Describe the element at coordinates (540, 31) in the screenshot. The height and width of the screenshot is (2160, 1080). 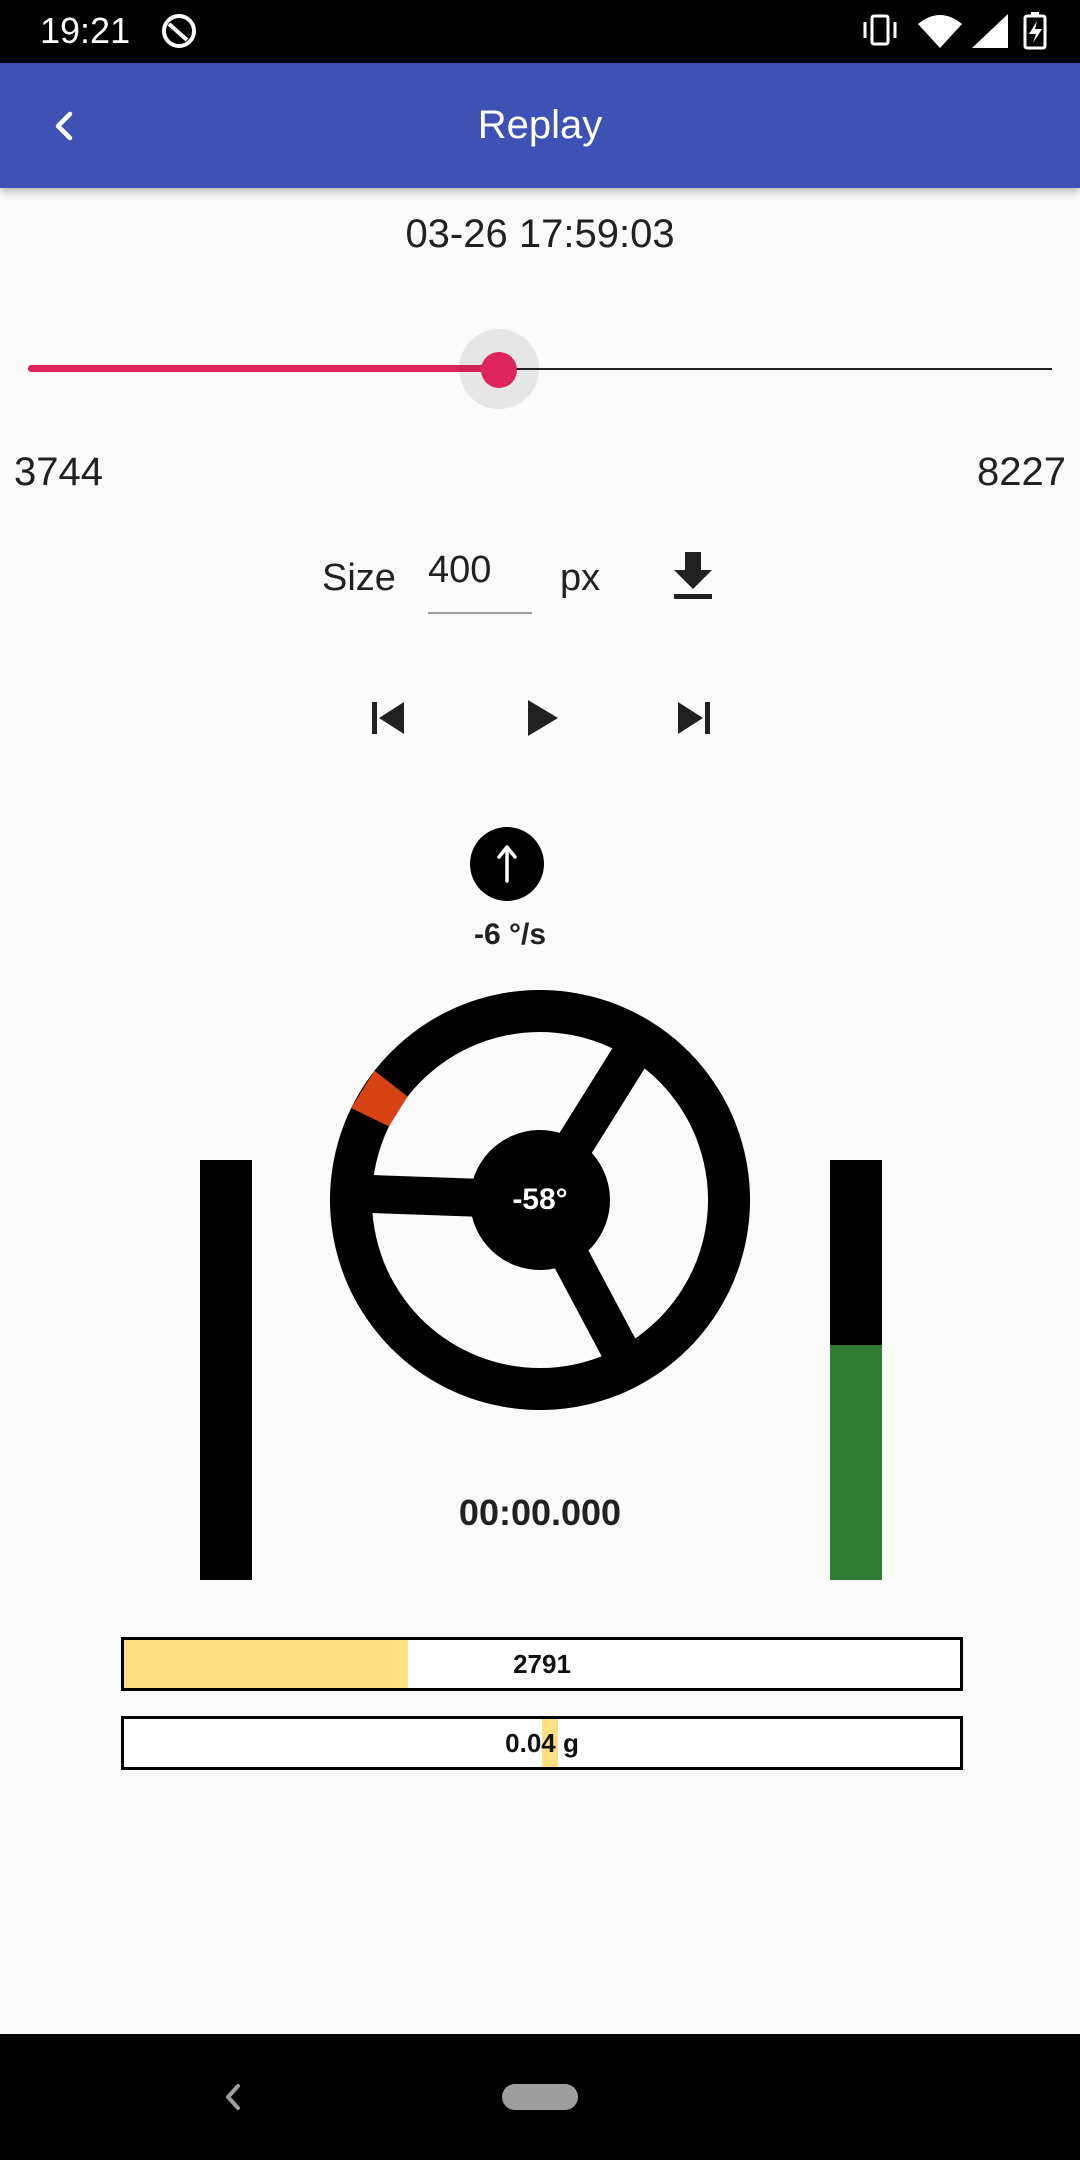
I see `status-bar: 19:21` at that location.